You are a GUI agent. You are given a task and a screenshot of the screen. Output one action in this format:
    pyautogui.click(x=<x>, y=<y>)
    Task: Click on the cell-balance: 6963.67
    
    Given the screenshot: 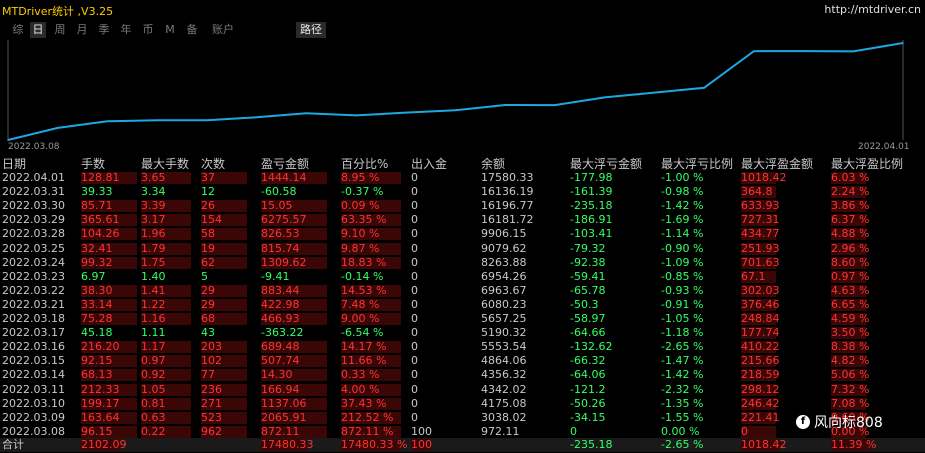 What is the action you would take?
    pyautogui.click(x=504, y=290)
    